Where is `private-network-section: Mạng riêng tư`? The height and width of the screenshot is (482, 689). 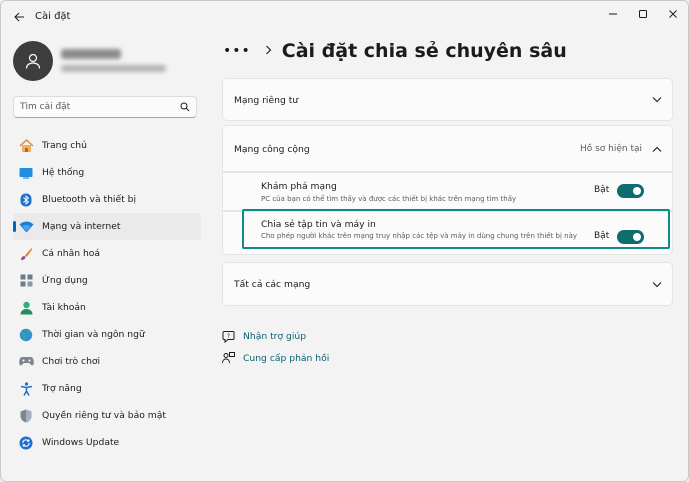
private-network-section: Mạng riêng tư is located at coordinates (447, 99).